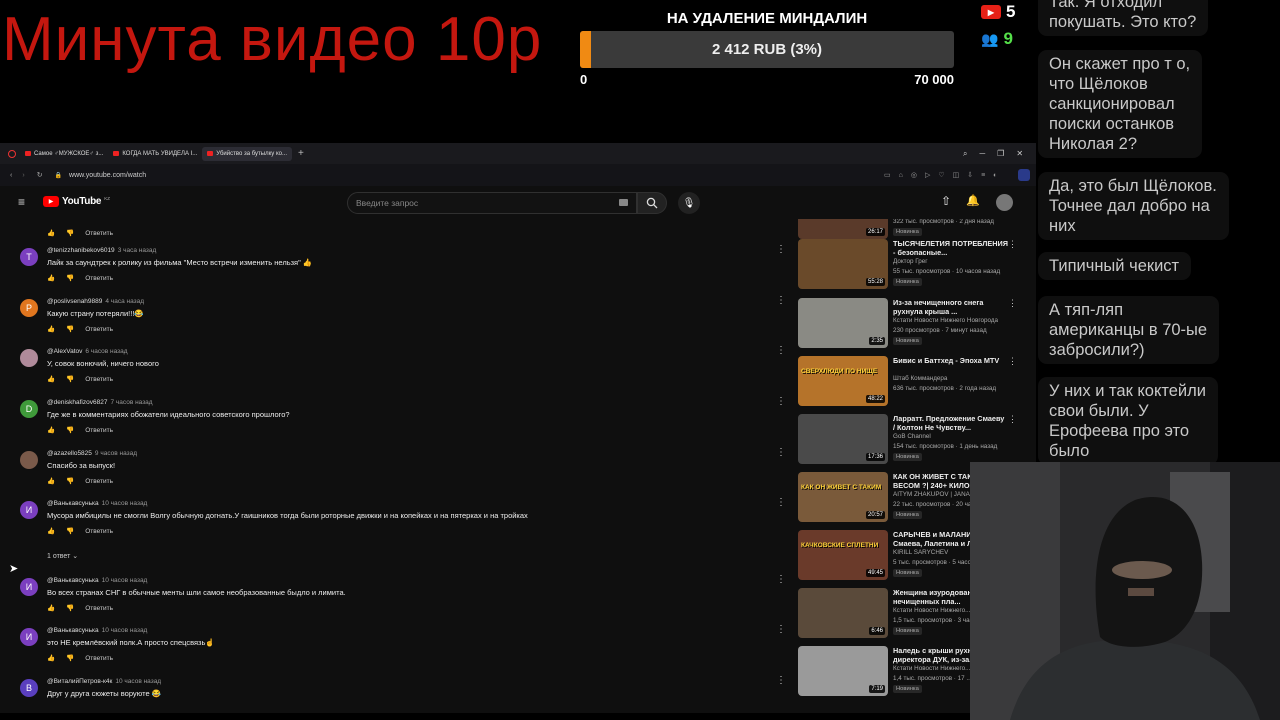 The image size is (1280, 720). I want to click on youtube-logo: ▶ YouTube KZ, so click(76, 201).